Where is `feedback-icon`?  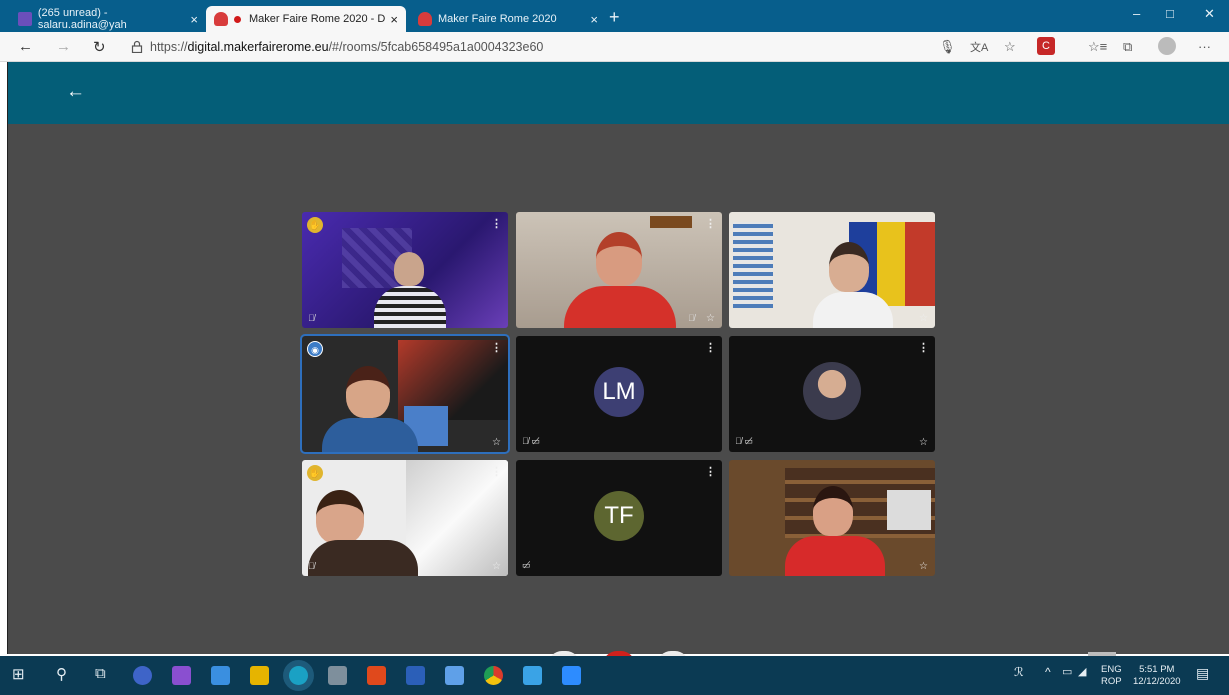 feedback-icon is located at coordinates (337, 675).